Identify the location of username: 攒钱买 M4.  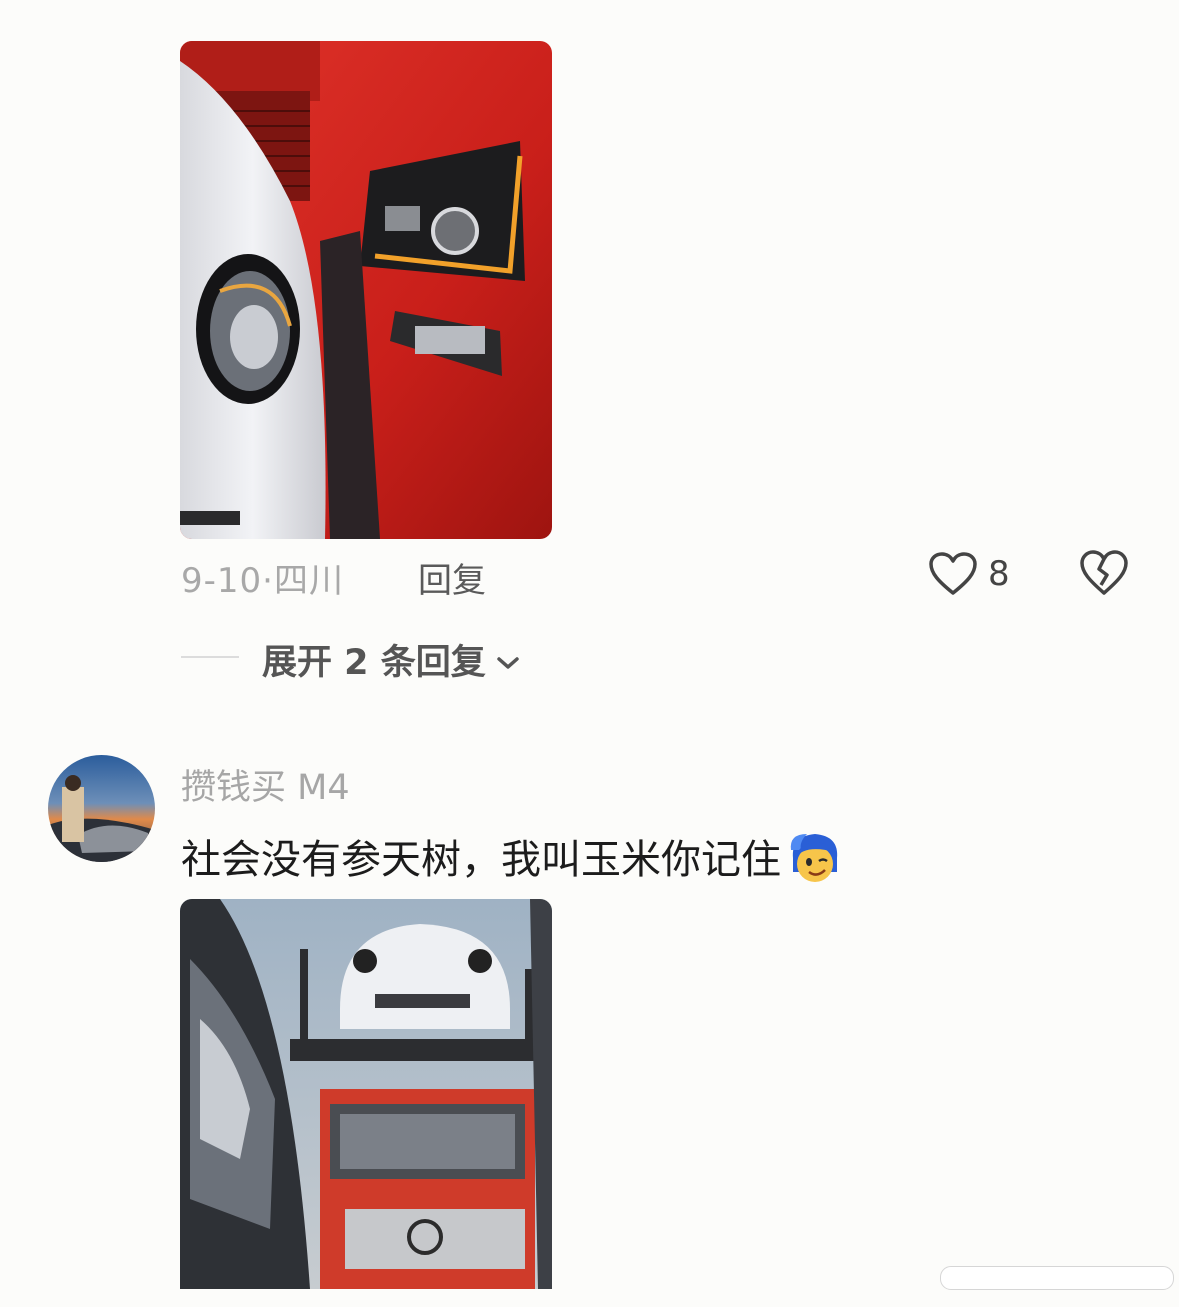
(265, 784).